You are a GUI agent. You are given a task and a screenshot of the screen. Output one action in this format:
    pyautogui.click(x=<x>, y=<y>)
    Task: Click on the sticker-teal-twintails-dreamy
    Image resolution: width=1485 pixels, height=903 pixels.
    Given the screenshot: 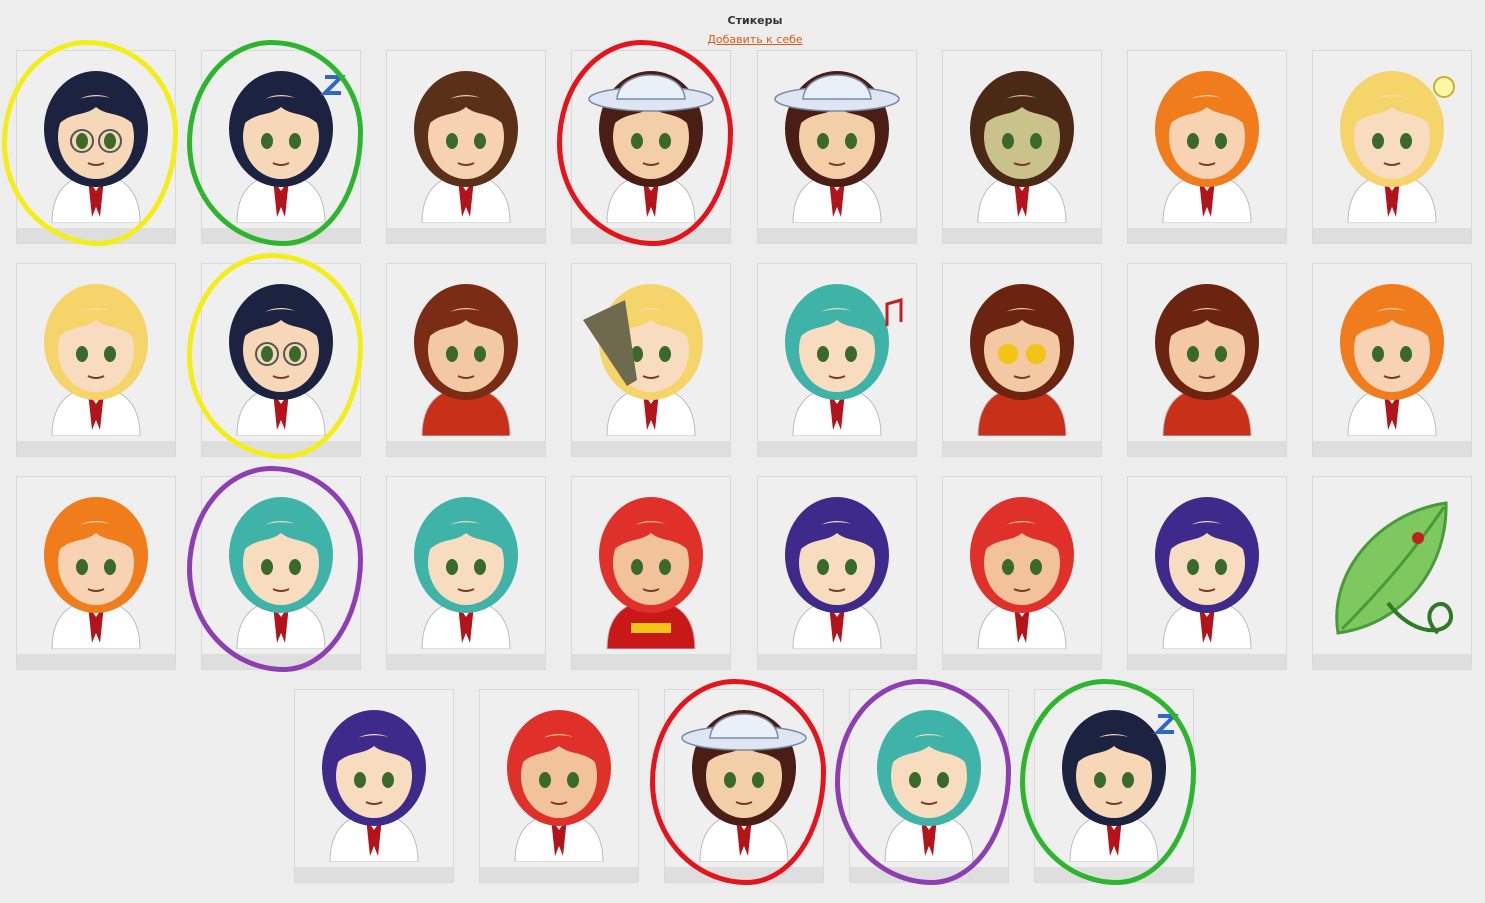 What is the action you would take?
    pyautogui.click(x=281, y=573)
    